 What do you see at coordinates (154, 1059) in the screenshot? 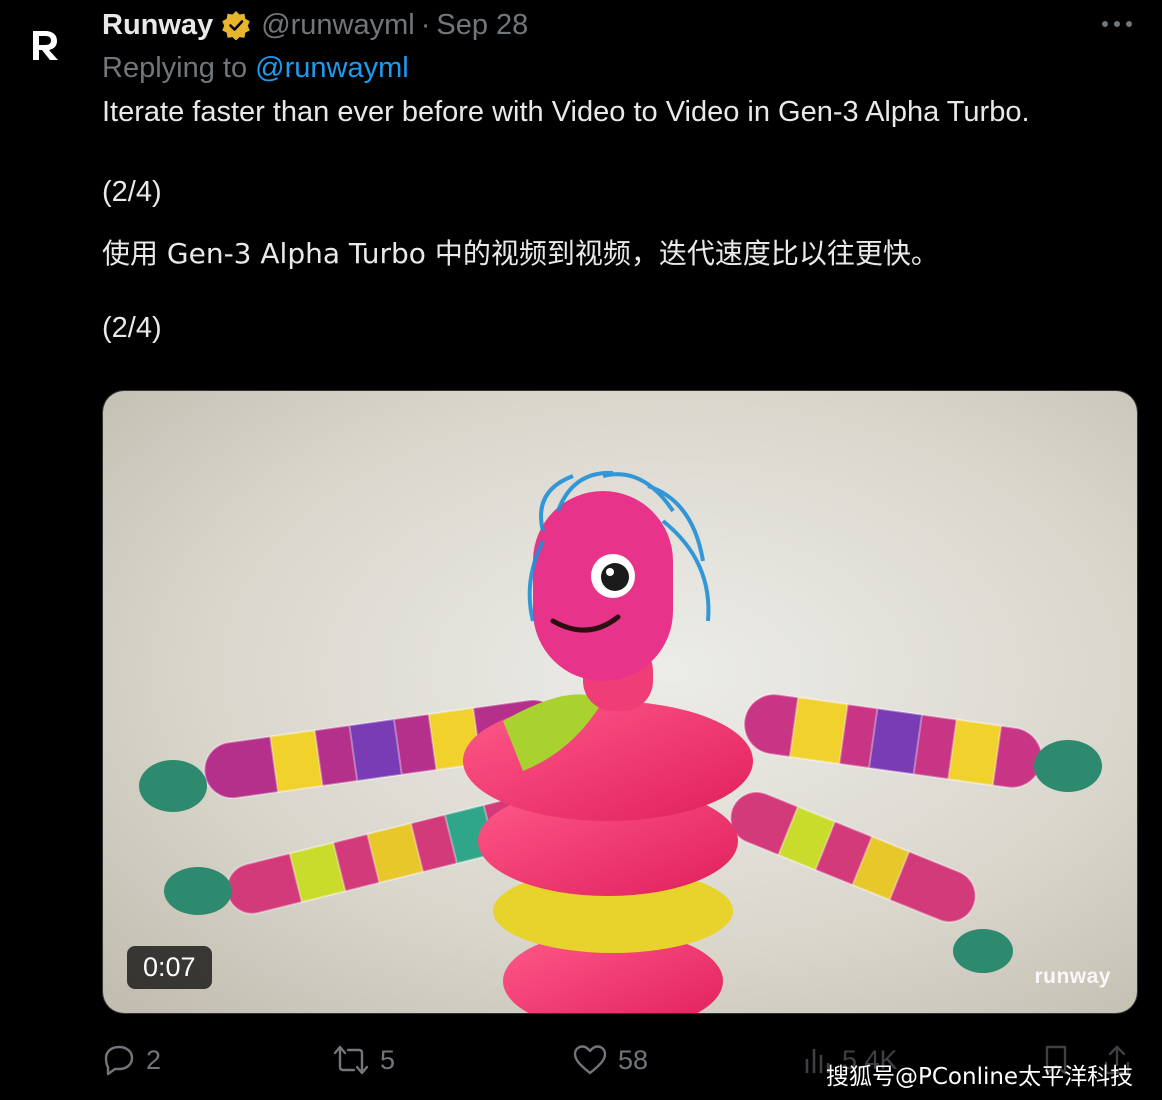
I see `reply-count: 2` at bounding box center [154, 1059].